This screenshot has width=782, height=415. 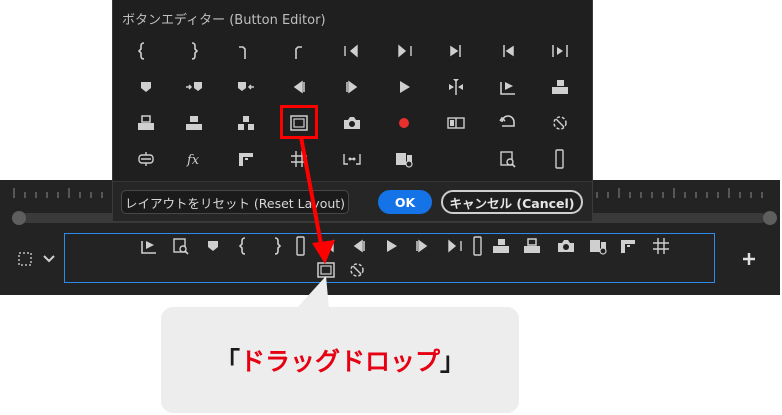 I want to click on trim-icon, so click(x=352, y=159).